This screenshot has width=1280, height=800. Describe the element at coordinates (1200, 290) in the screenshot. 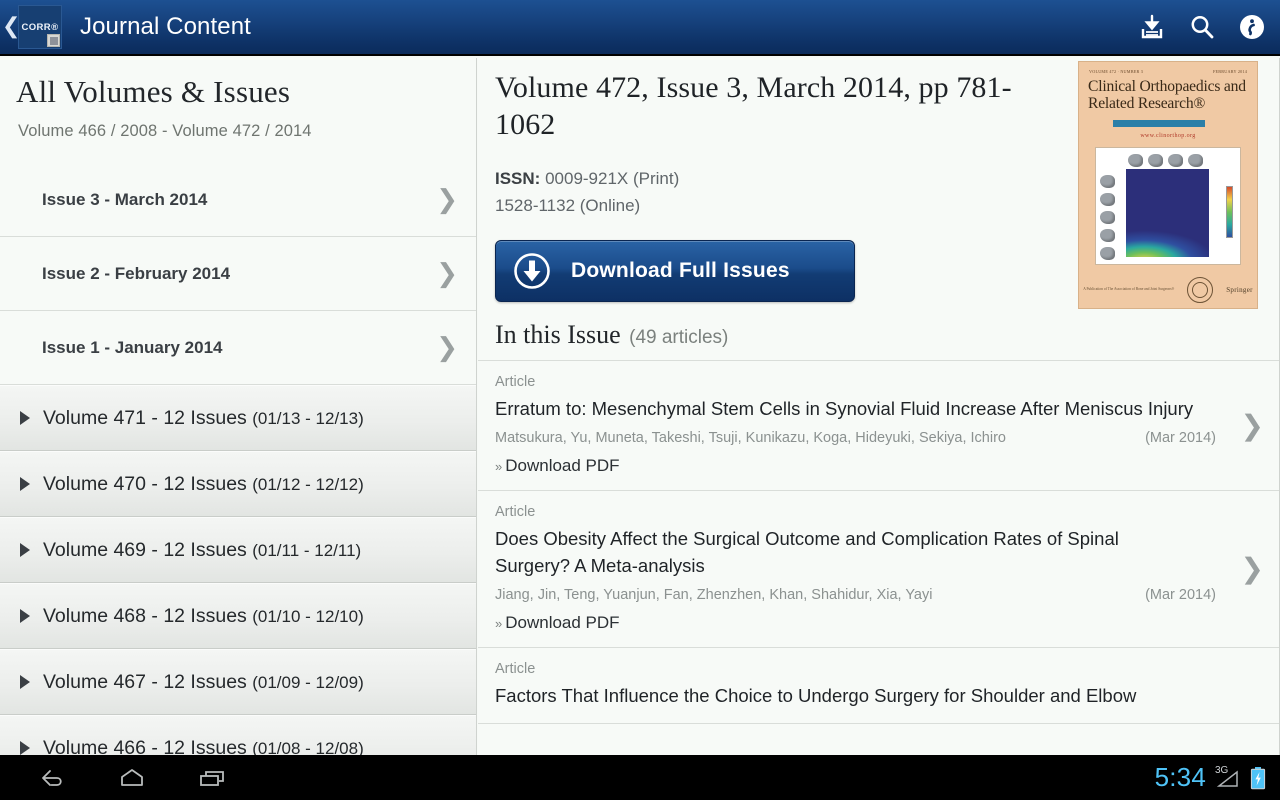

I see `cover-seal-icon` at that location.